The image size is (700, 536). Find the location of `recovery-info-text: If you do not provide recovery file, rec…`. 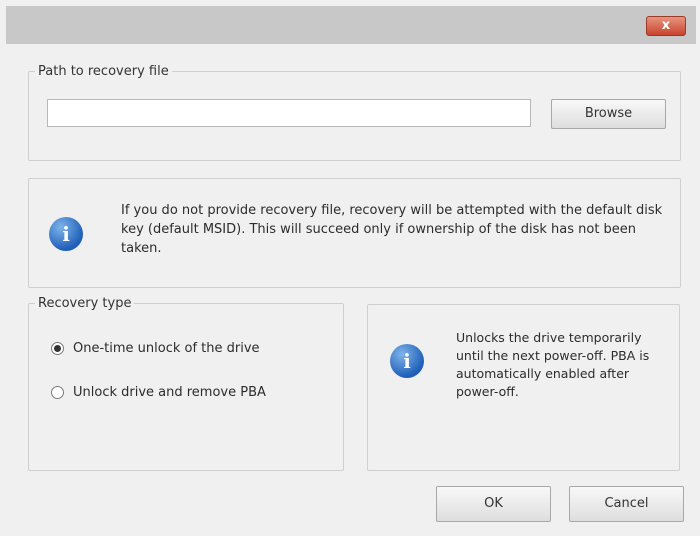

recovery-info-text: If you do not provide recovery file, rec… is located at coordinates (392, 229).